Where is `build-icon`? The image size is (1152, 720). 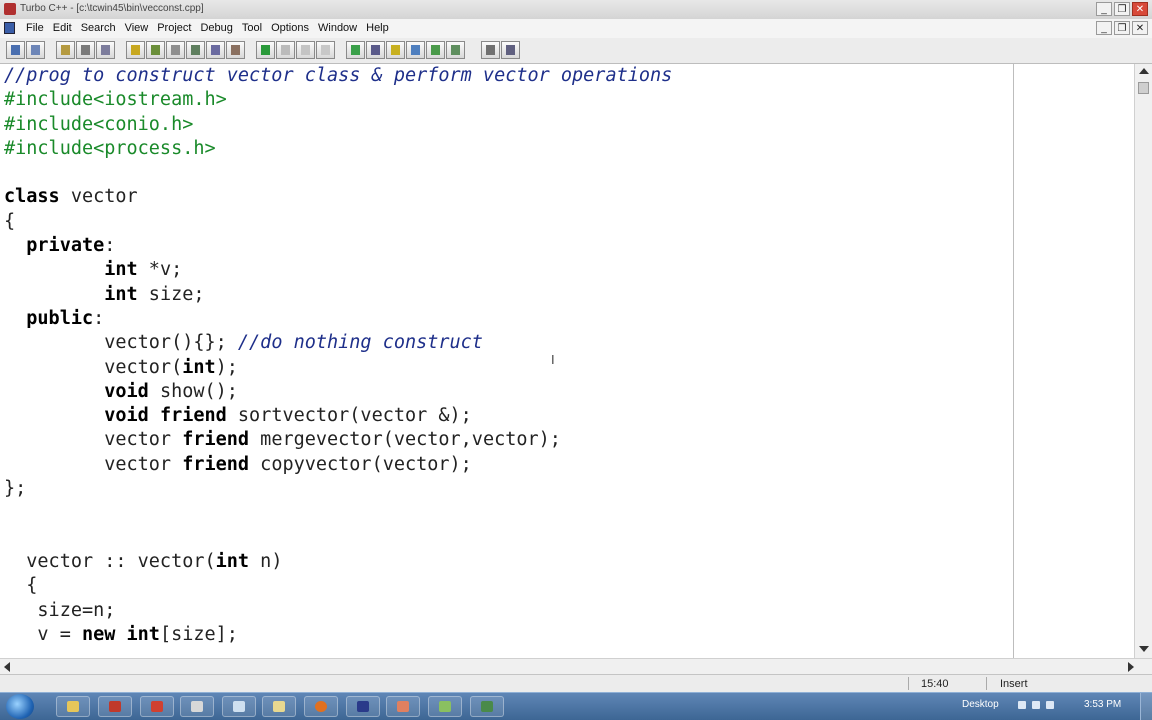
build-icon is located at coordinates (175, 50).